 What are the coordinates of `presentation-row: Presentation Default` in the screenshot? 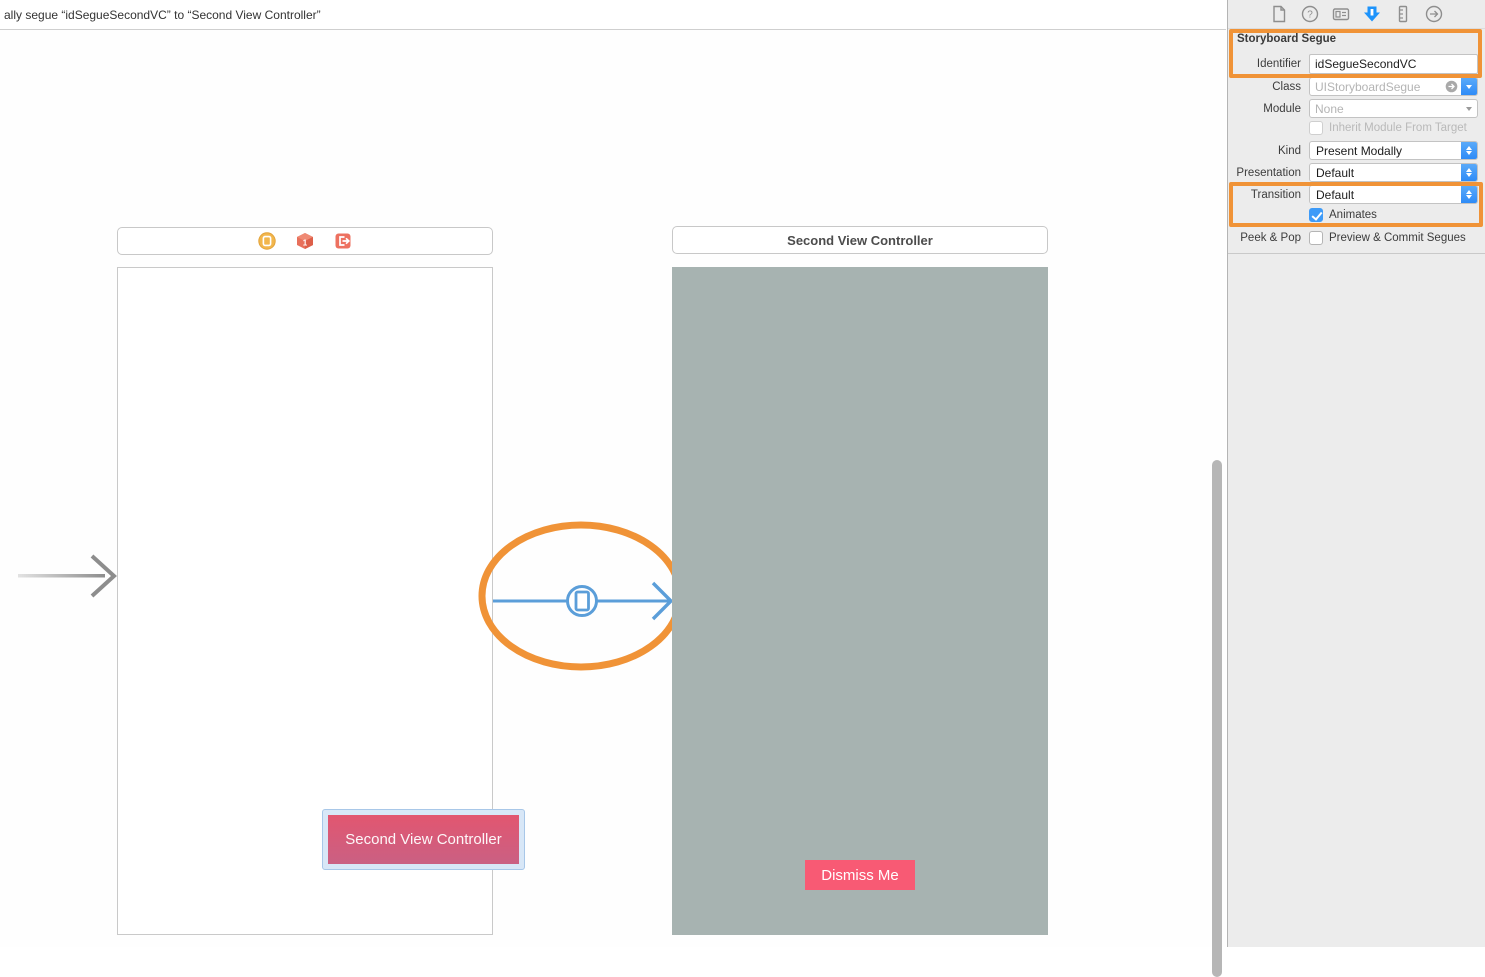 It's located at (1353, 172).